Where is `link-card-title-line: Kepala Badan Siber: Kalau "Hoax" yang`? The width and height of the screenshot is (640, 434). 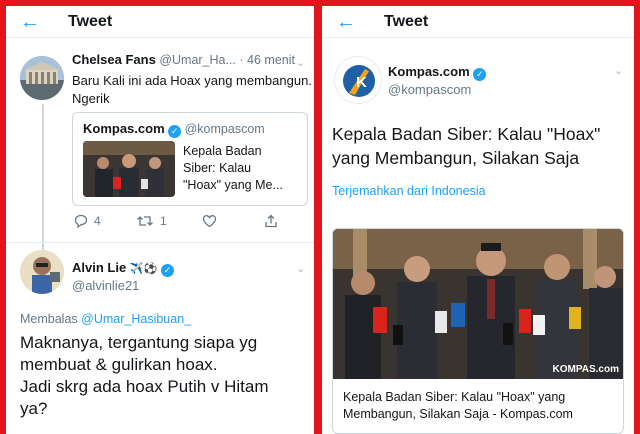 link-card-title-line: Kepala Badan Siber: Kalau "Hoax" yang is located at coordinates (454, 397).